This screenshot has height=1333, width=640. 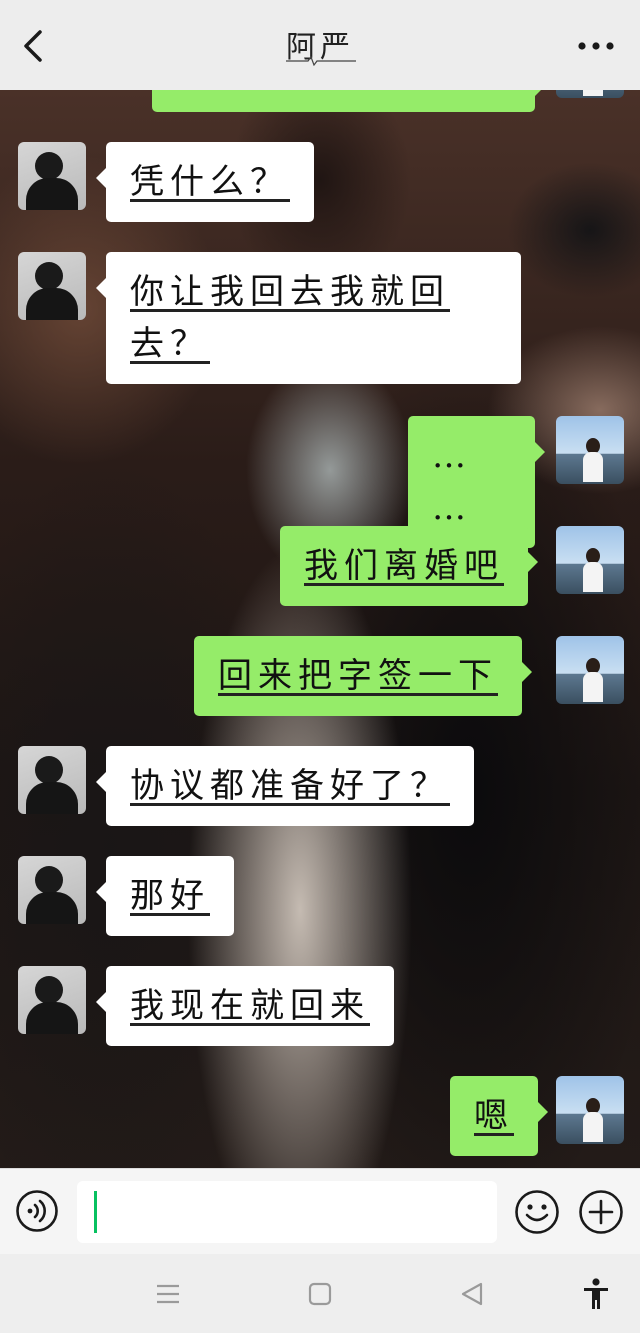 I want to click on more-dots-icon, so click(x=596, y=46).